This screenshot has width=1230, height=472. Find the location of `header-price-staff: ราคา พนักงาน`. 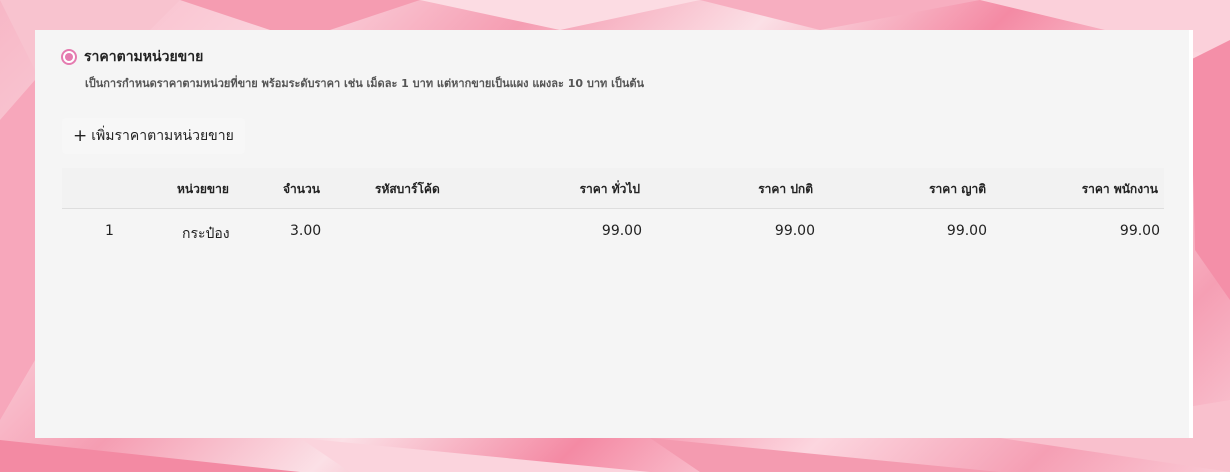

header-price-staff: ราคา พนักงาน is located at coordinates (1119, 189).